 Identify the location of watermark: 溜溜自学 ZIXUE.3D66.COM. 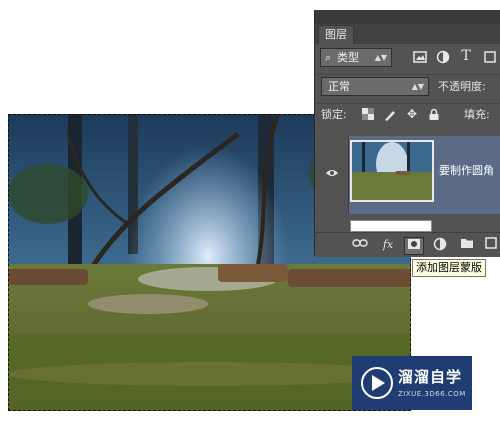
(412, 383).